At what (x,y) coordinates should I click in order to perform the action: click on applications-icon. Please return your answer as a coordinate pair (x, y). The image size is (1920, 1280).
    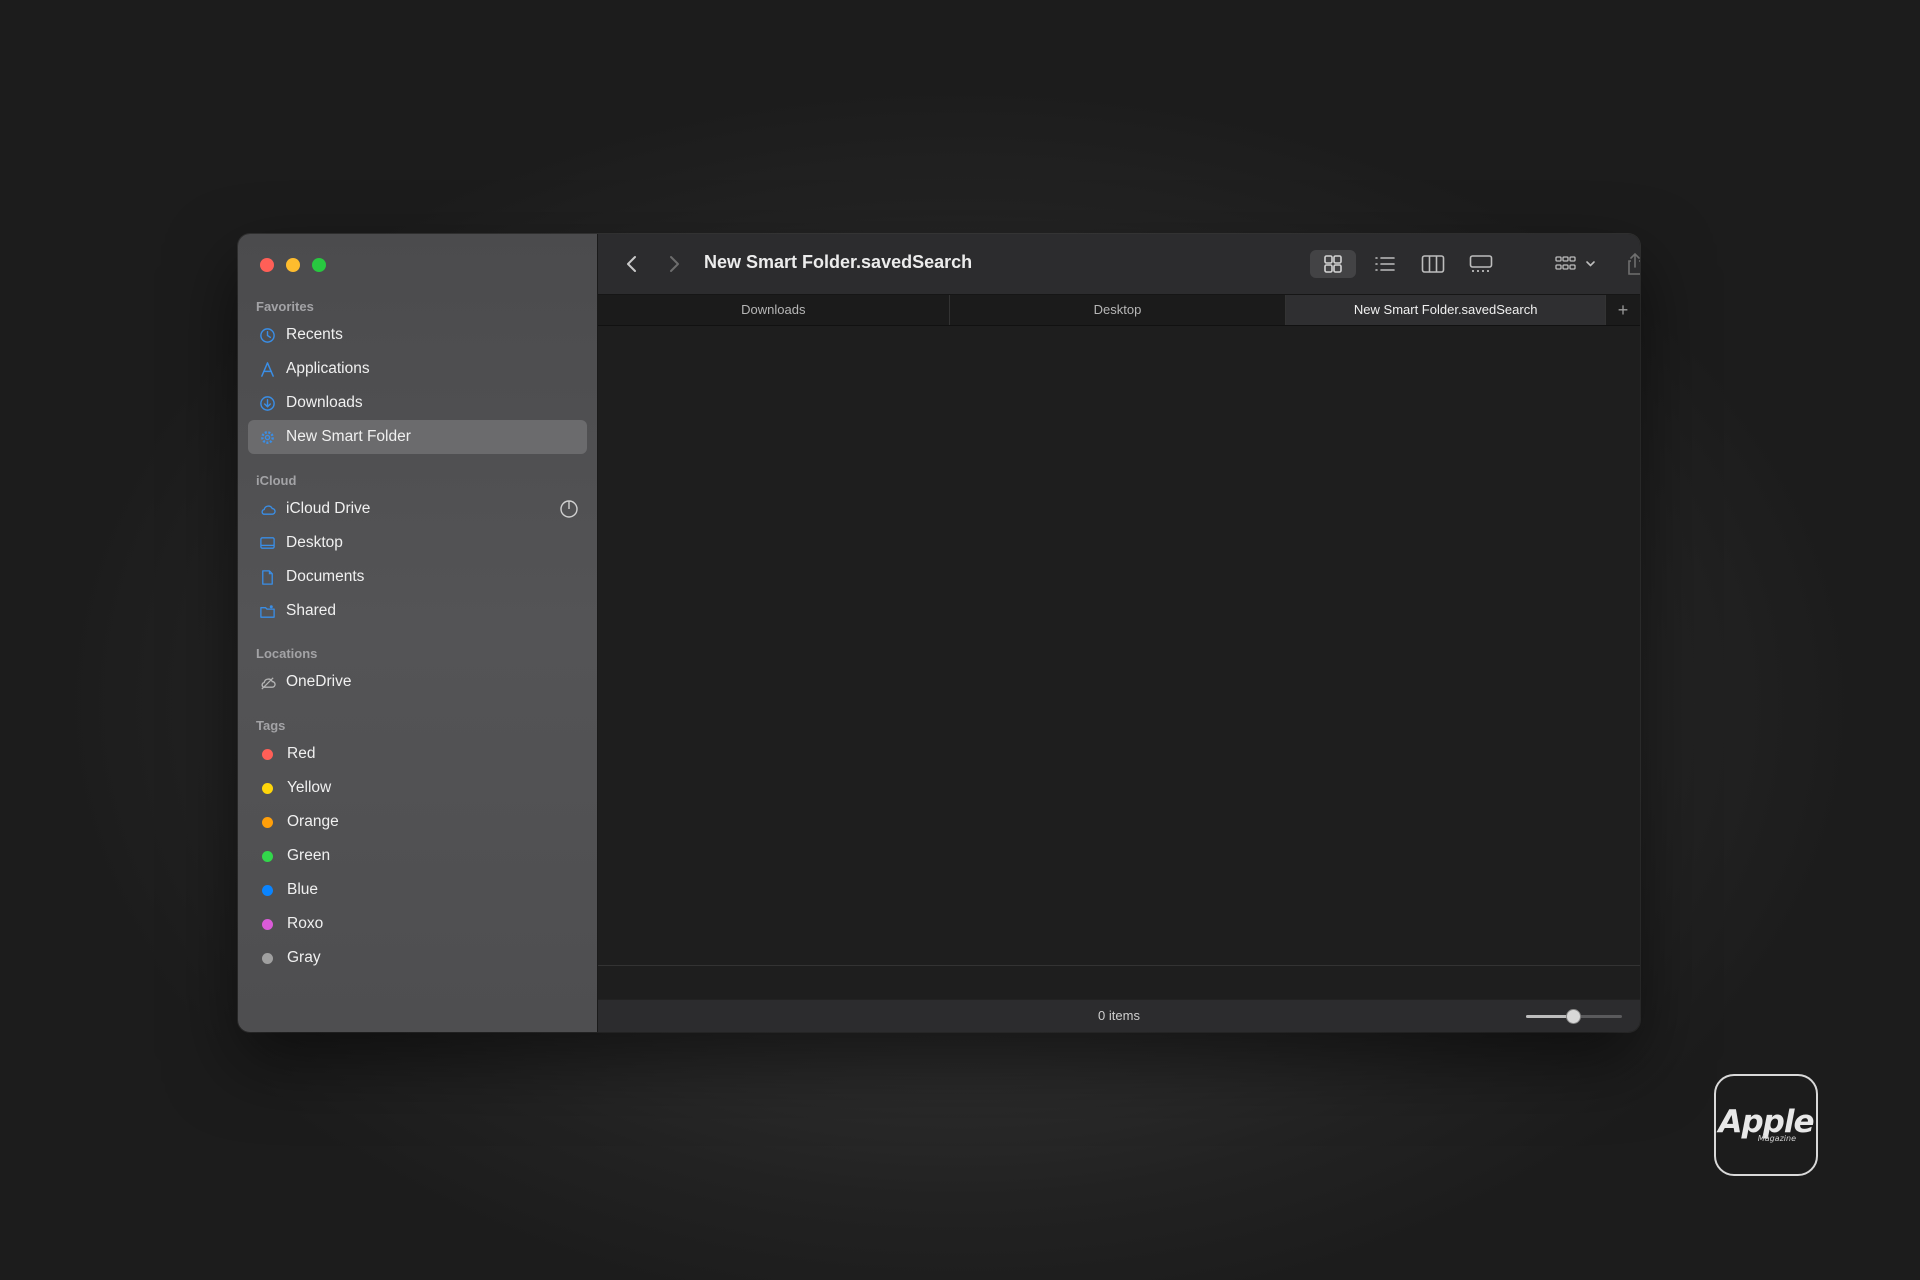
    Looking at the image, I should click on (267, 369).